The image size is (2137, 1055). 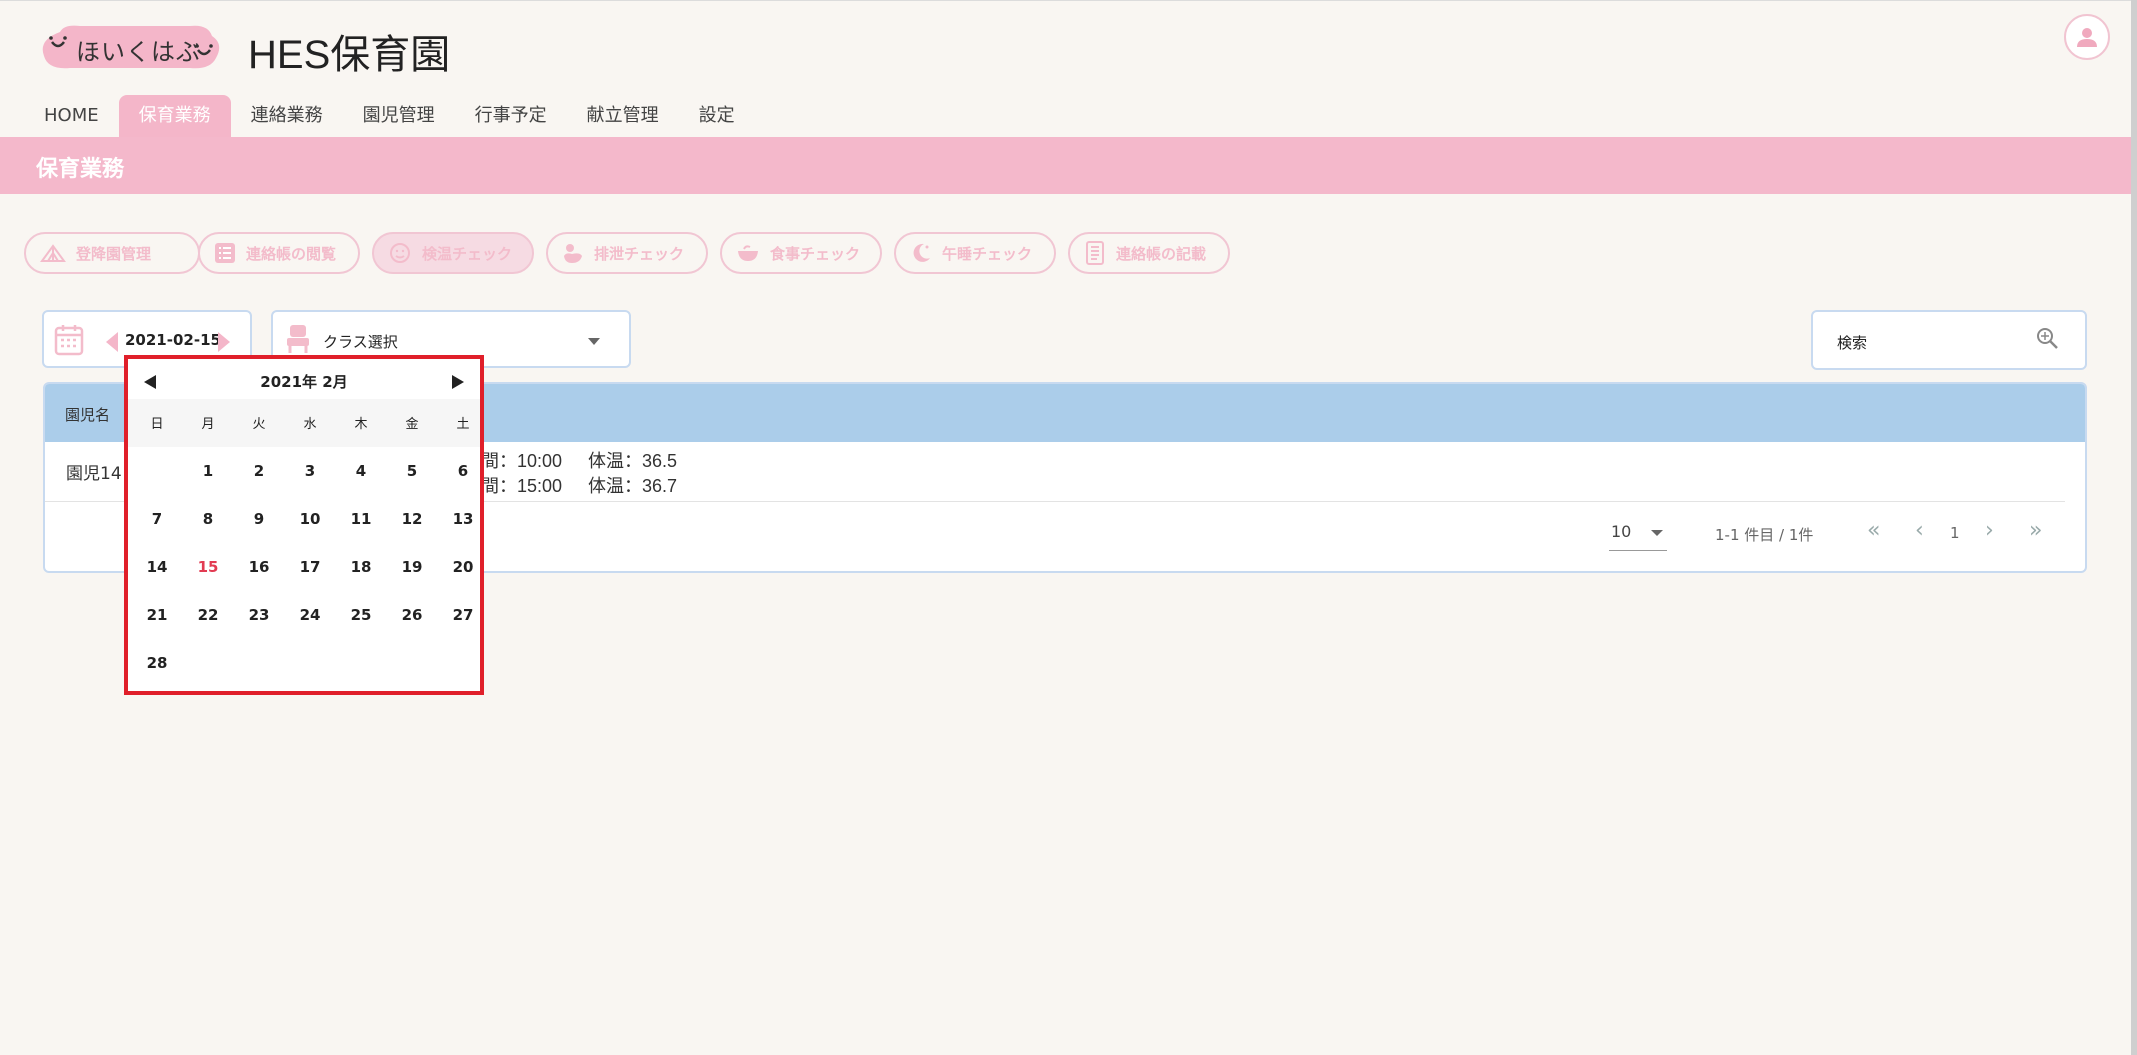 I want to click on calendar-day: 18, so click(x=361, y=567).